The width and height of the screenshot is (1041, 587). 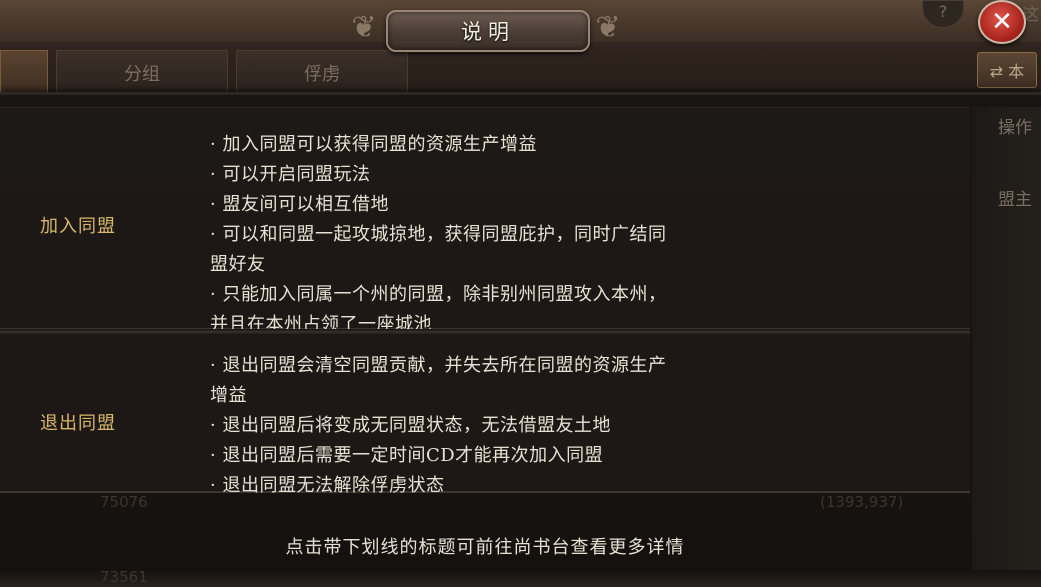 I want to click on bullet-item: · 盟友间可以相互借地, so click(x=299, y=204).